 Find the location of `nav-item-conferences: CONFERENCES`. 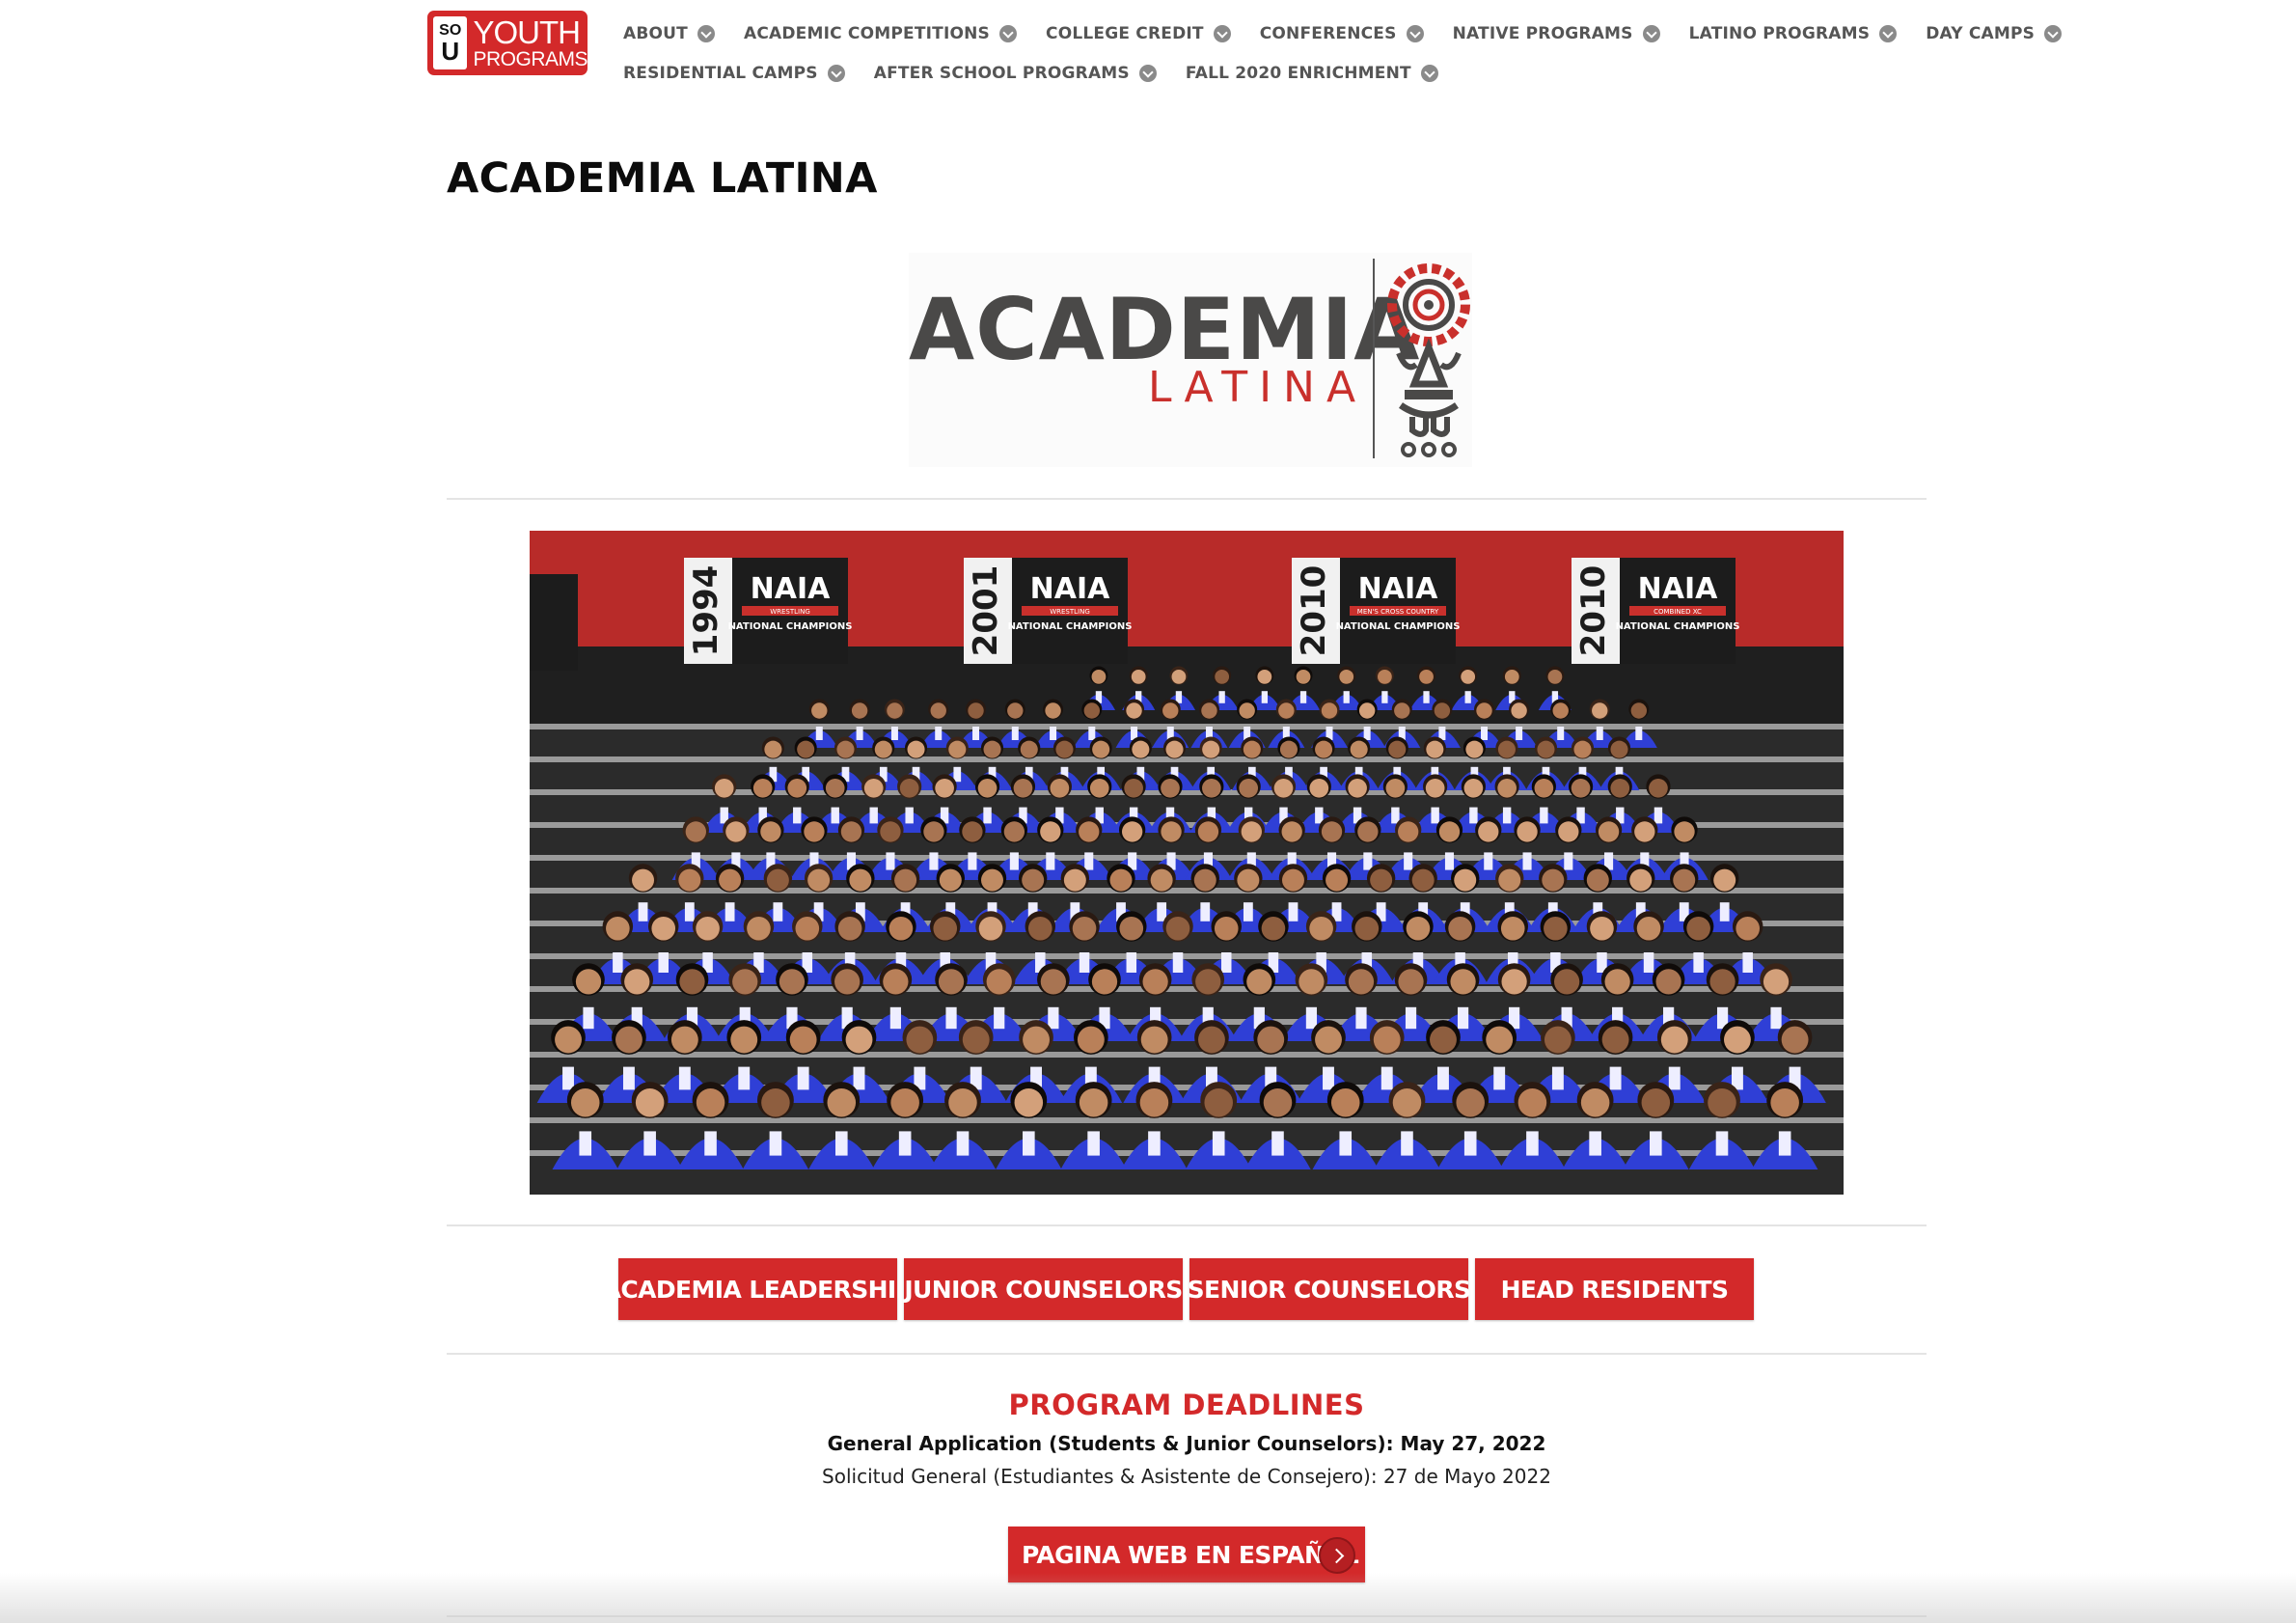

nav-item-conferences: CONFERENCES is located at coordinates (1342, 34).